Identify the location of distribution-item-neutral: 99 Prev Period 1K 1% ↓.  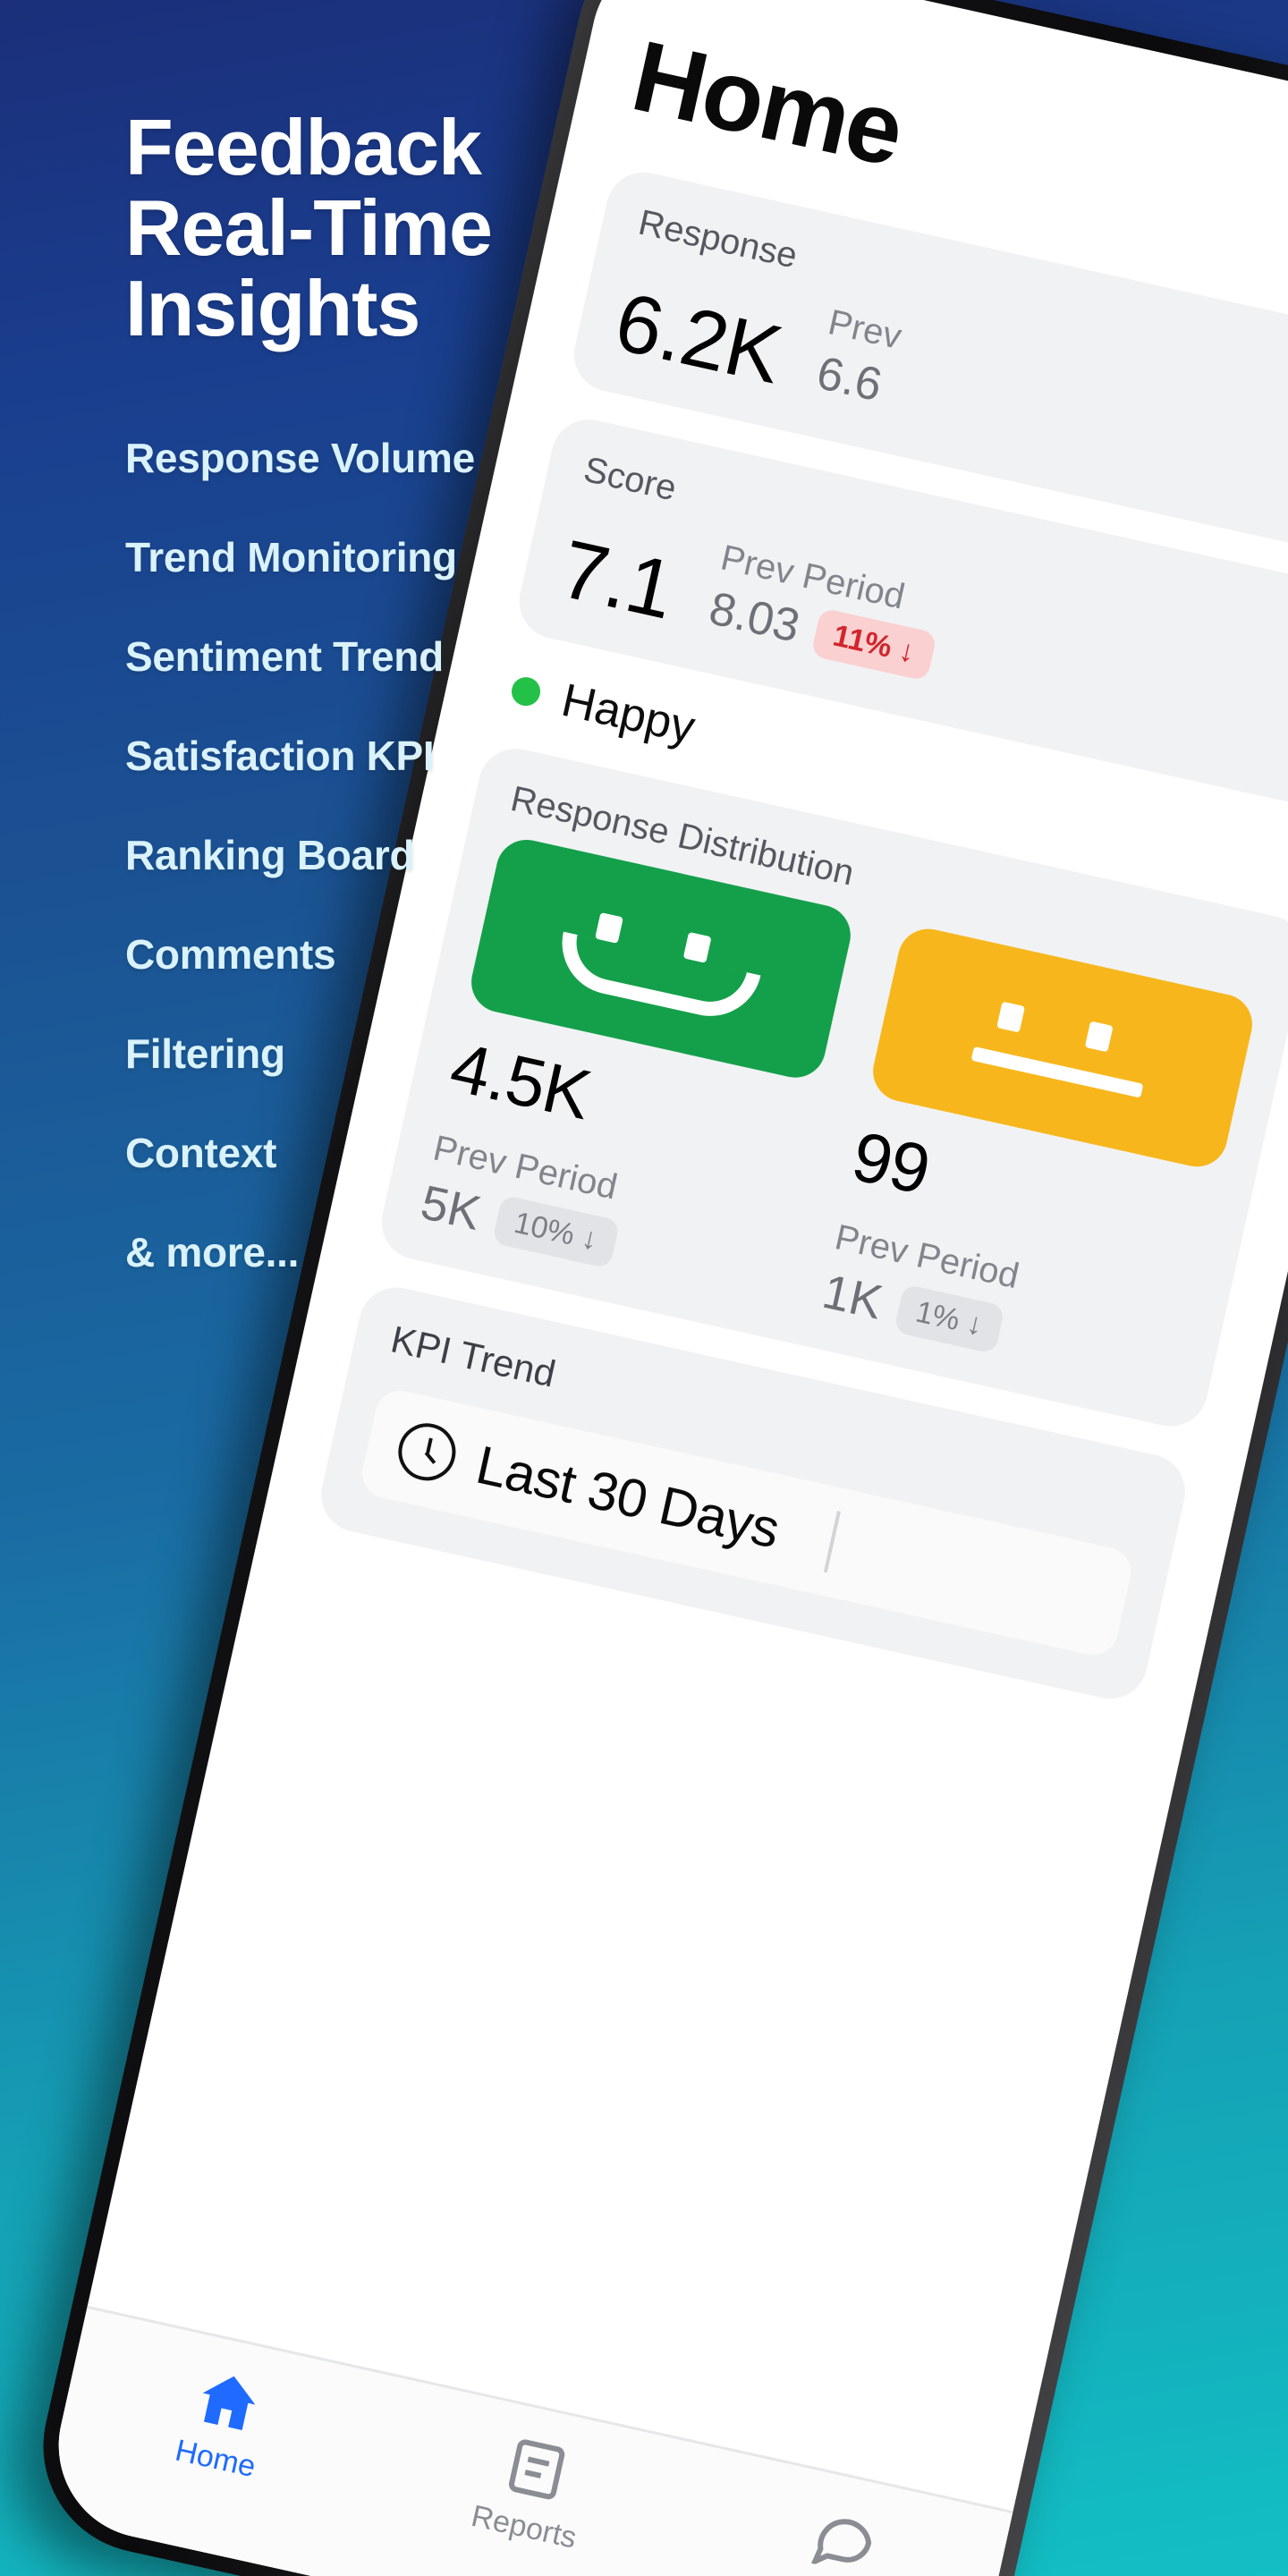
(1038, 1159).